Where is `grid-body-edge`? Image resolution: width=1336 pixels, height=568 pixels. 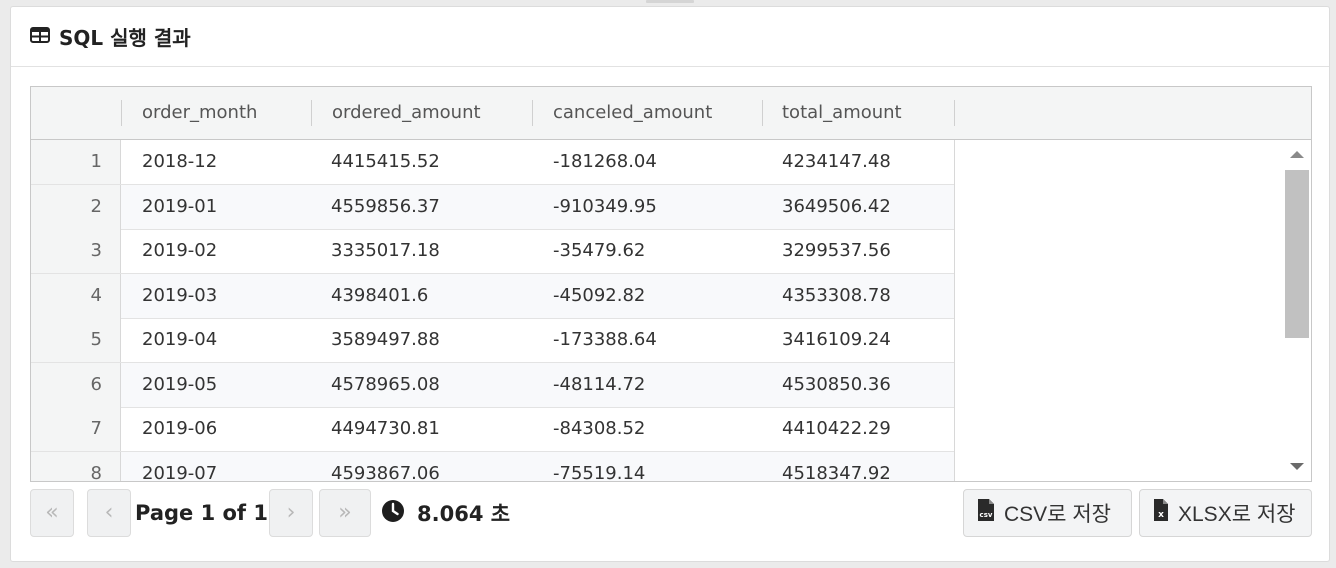 grid-body-edge is located at coordinates (954, 310).